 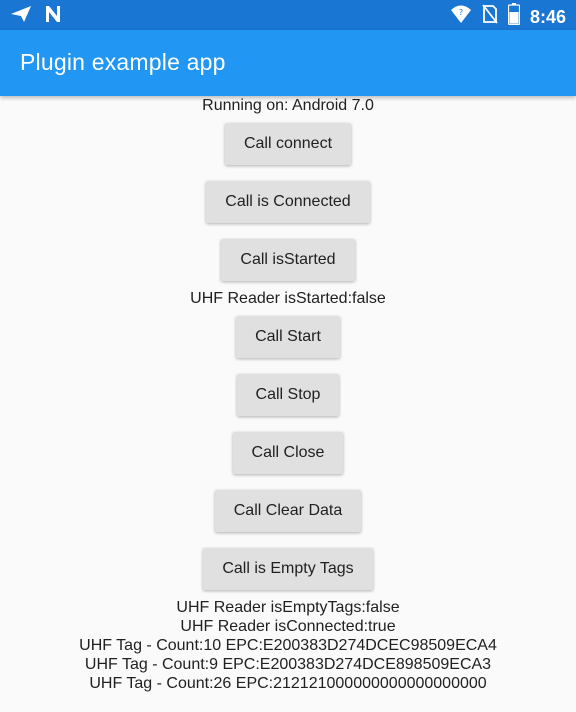 I want to click on app-bar: Plugin example app, so click(x=288, y=63).